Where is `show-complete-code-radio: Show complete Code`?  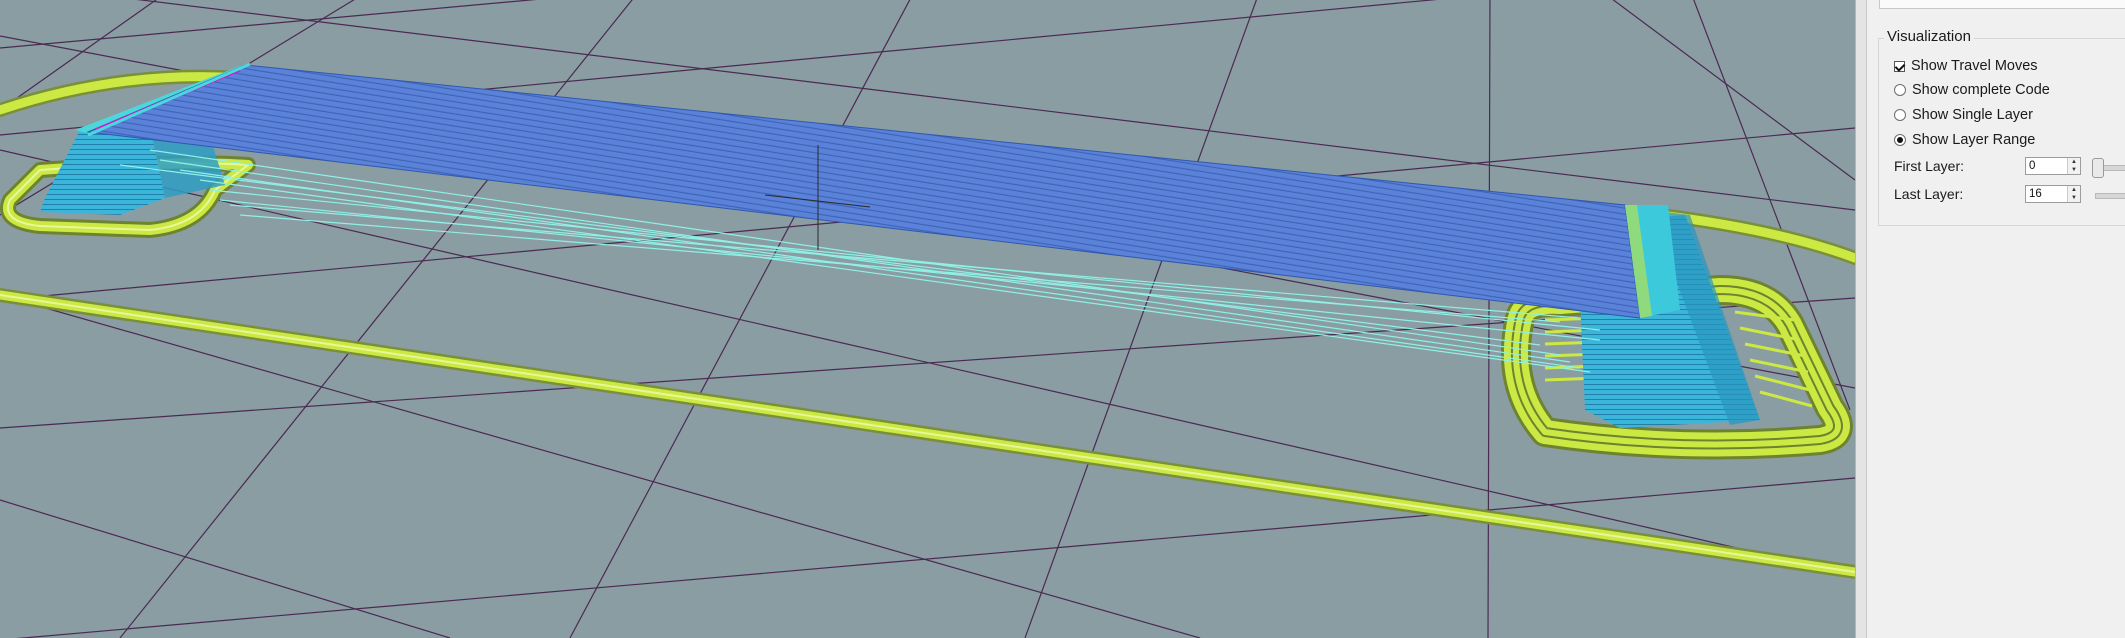
show-complete-code-radio: Show complete Code is located at coordinates (1972, 90).